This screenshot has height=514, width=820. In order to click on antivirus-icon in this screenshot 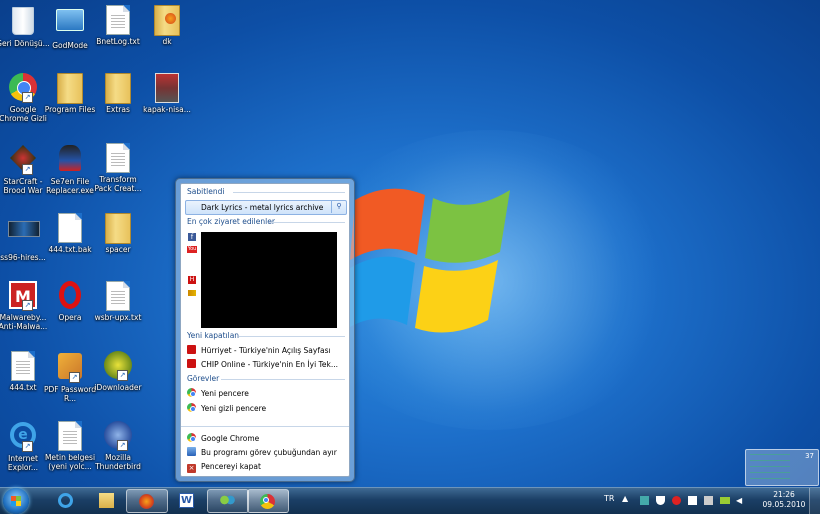, I will do `click(676, 500)`.